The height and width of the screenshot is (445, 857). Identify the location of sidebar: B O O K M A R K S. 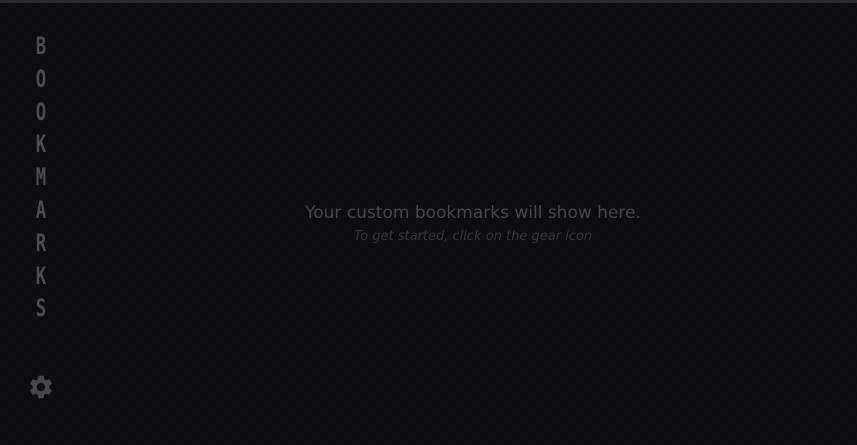
(41, 224).